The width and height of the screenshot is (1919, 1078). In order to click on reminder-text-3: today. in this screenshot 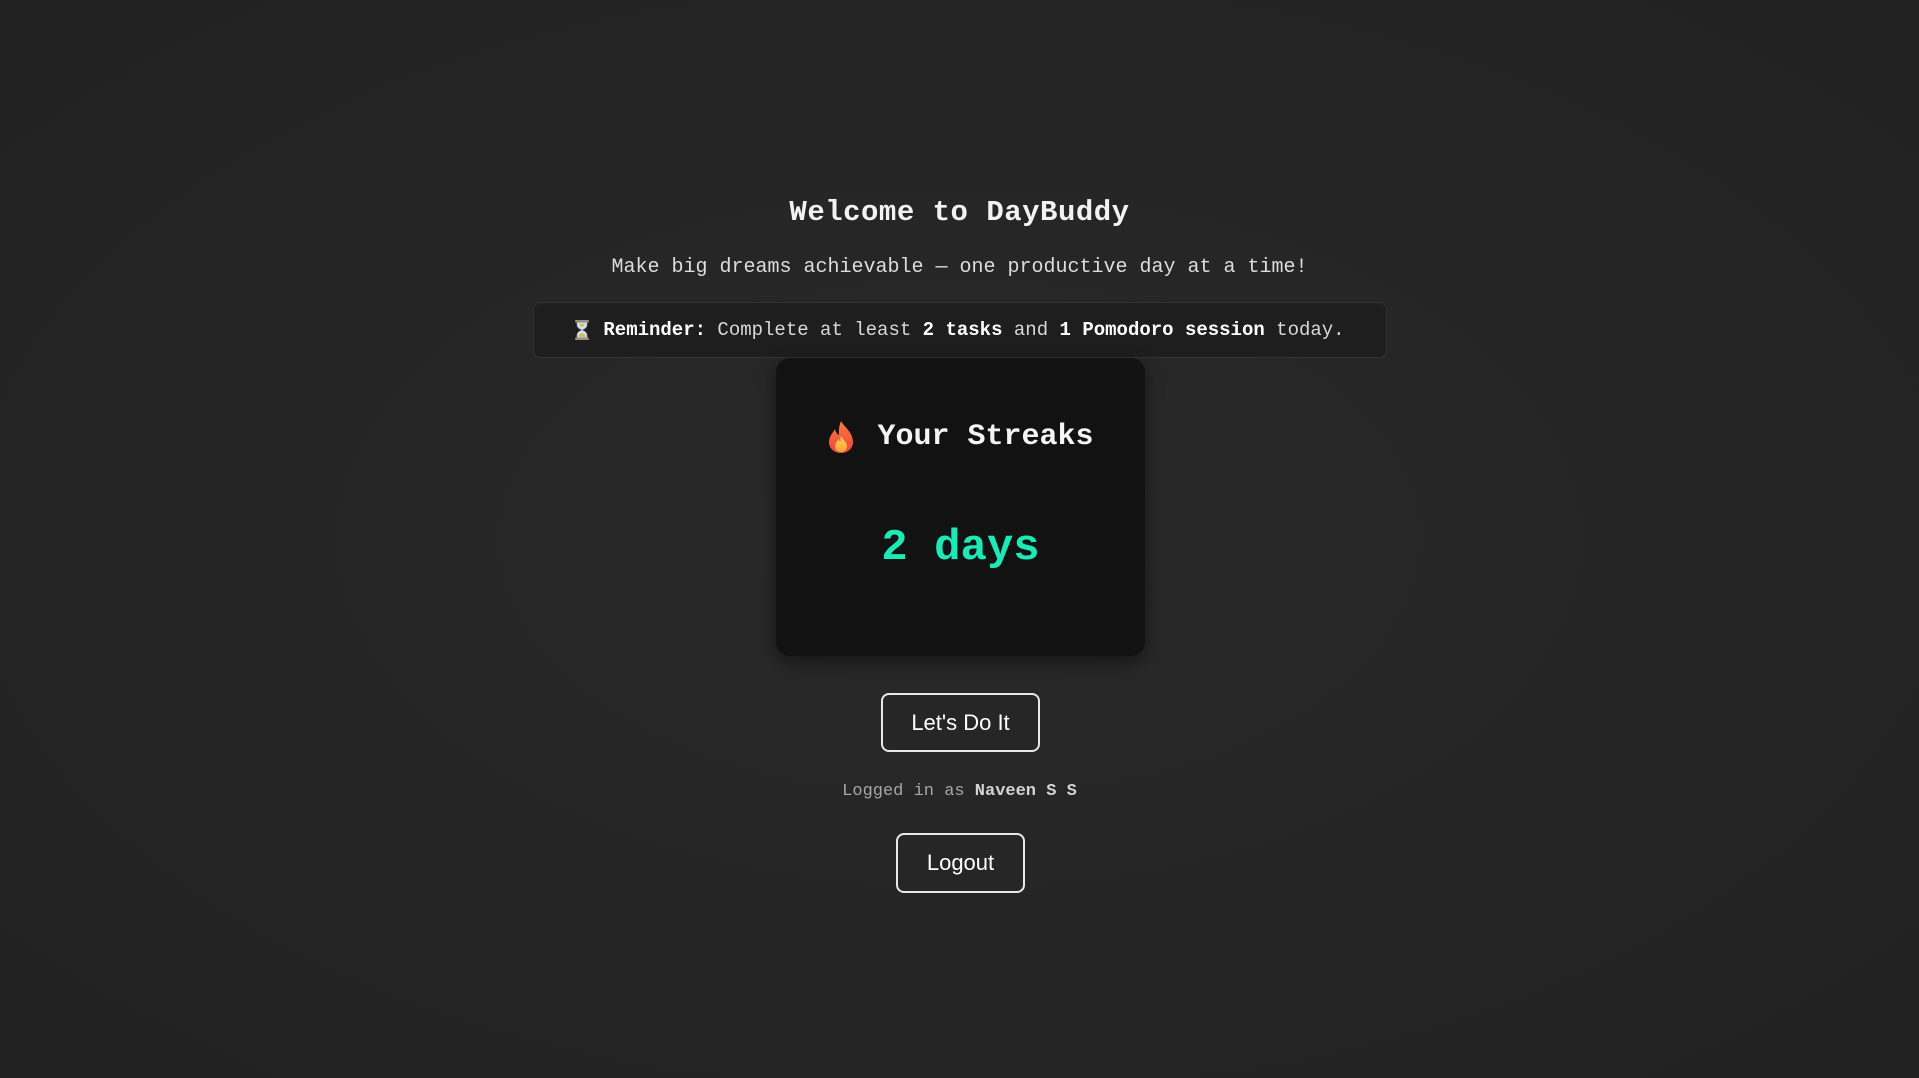, I will do `click(1310, 330)`.